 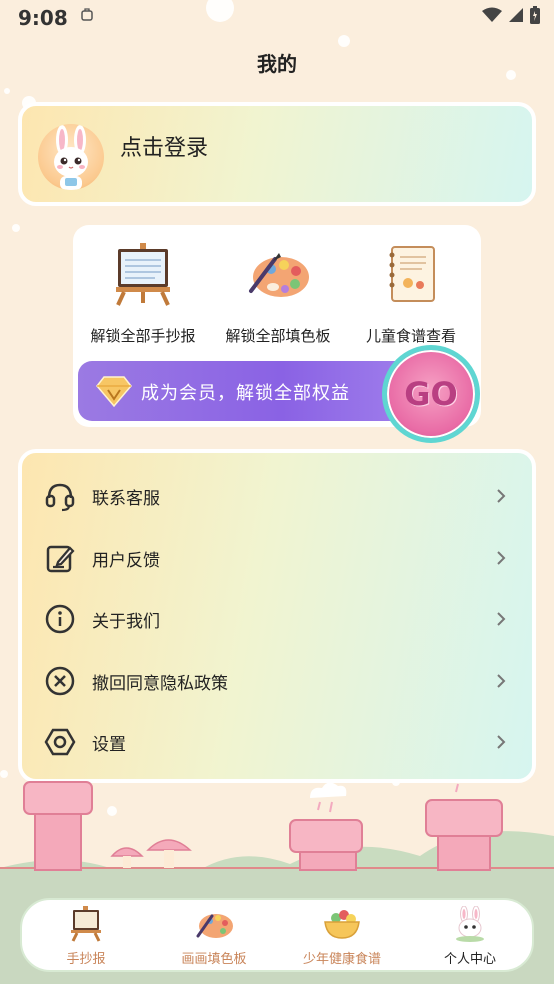 I want to click on settings-icon, so click(x=60, y=742).